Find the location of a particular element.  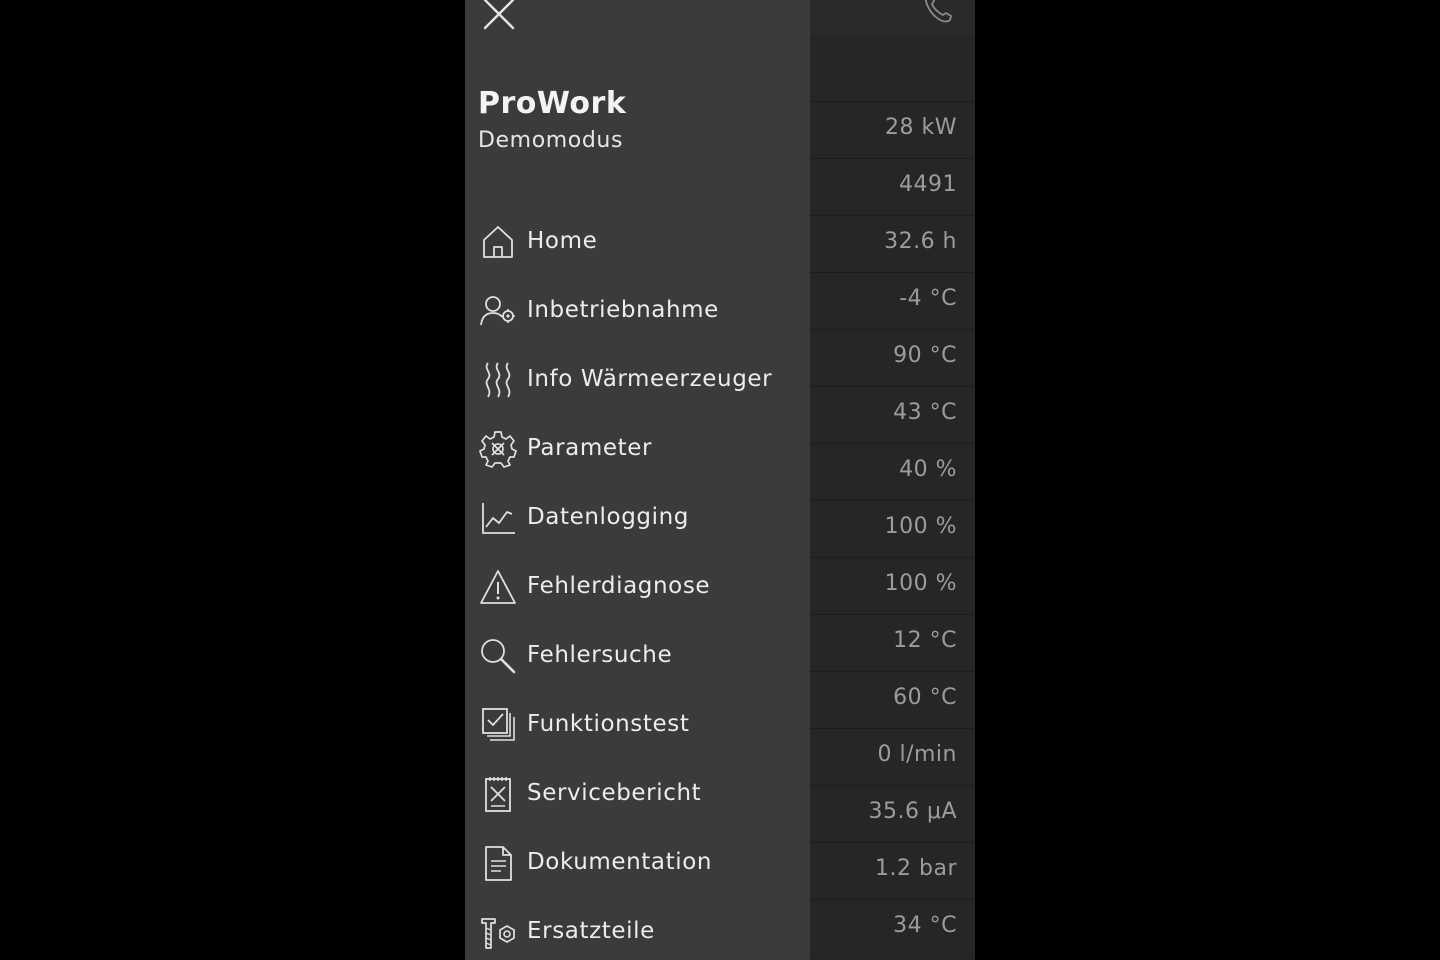

value-text: 1.2 bar is located at coordinates (916, 868).